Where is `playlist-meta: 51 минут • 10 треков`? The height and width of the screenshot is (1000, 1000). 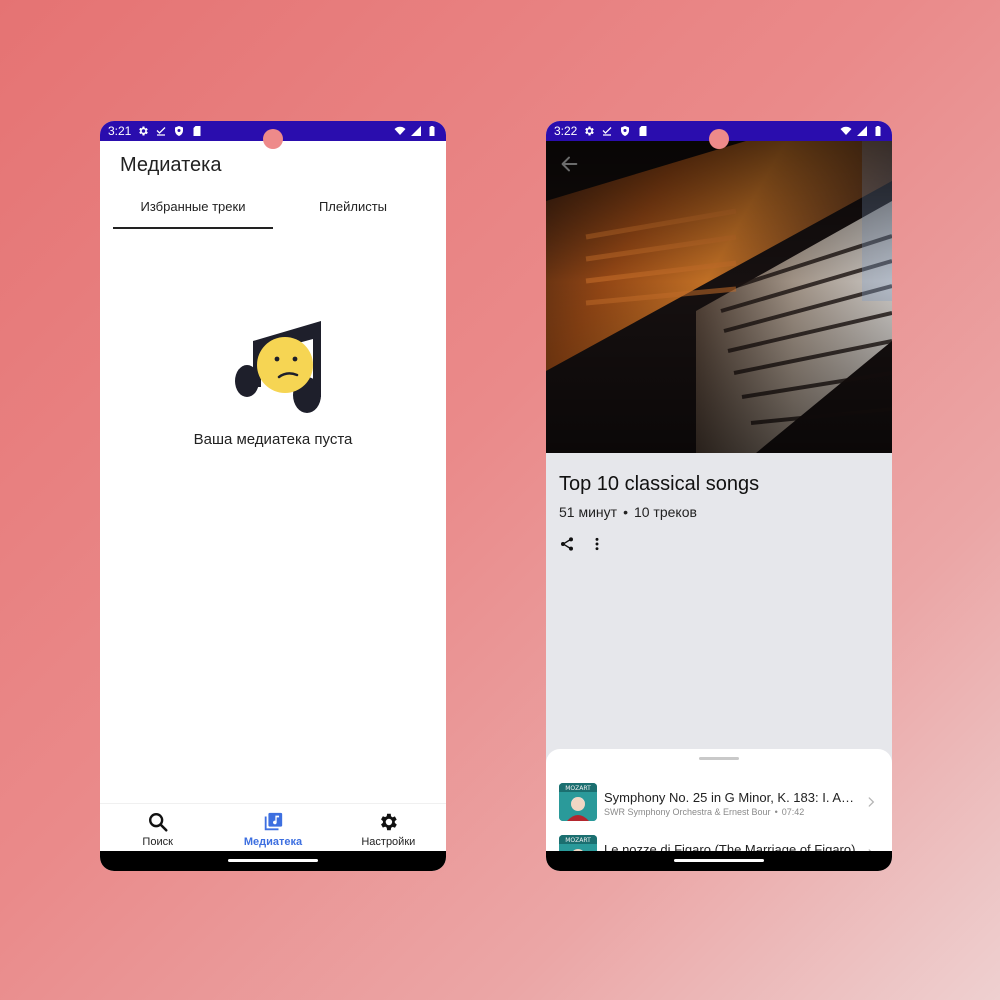 playlist-meta: 51 минут • 10 треков is located at coordinates (628, 512).